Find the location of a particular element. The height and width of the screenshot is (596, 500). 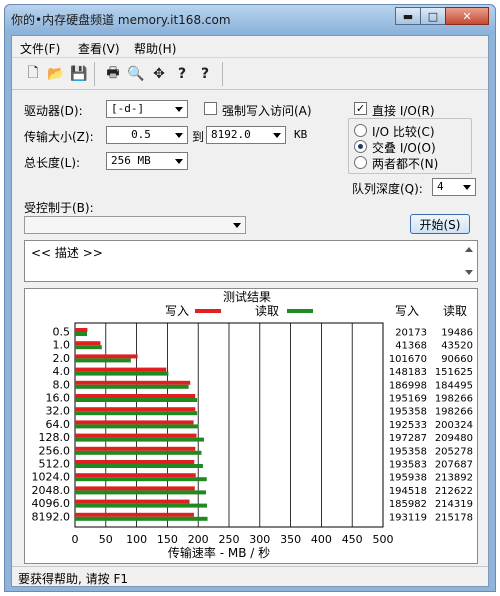

total-length-select: 256 MB is located at coordinates (147, 161).